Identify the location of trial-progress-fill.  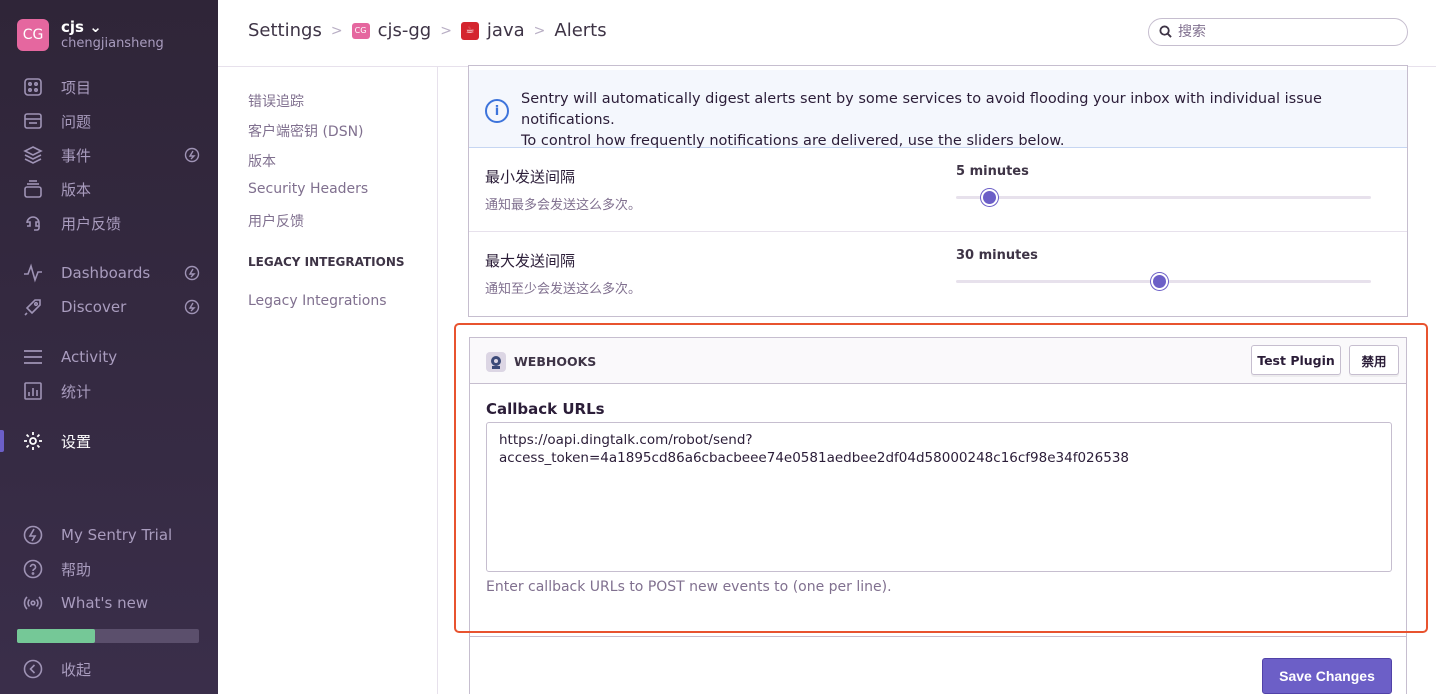
(56, 636).